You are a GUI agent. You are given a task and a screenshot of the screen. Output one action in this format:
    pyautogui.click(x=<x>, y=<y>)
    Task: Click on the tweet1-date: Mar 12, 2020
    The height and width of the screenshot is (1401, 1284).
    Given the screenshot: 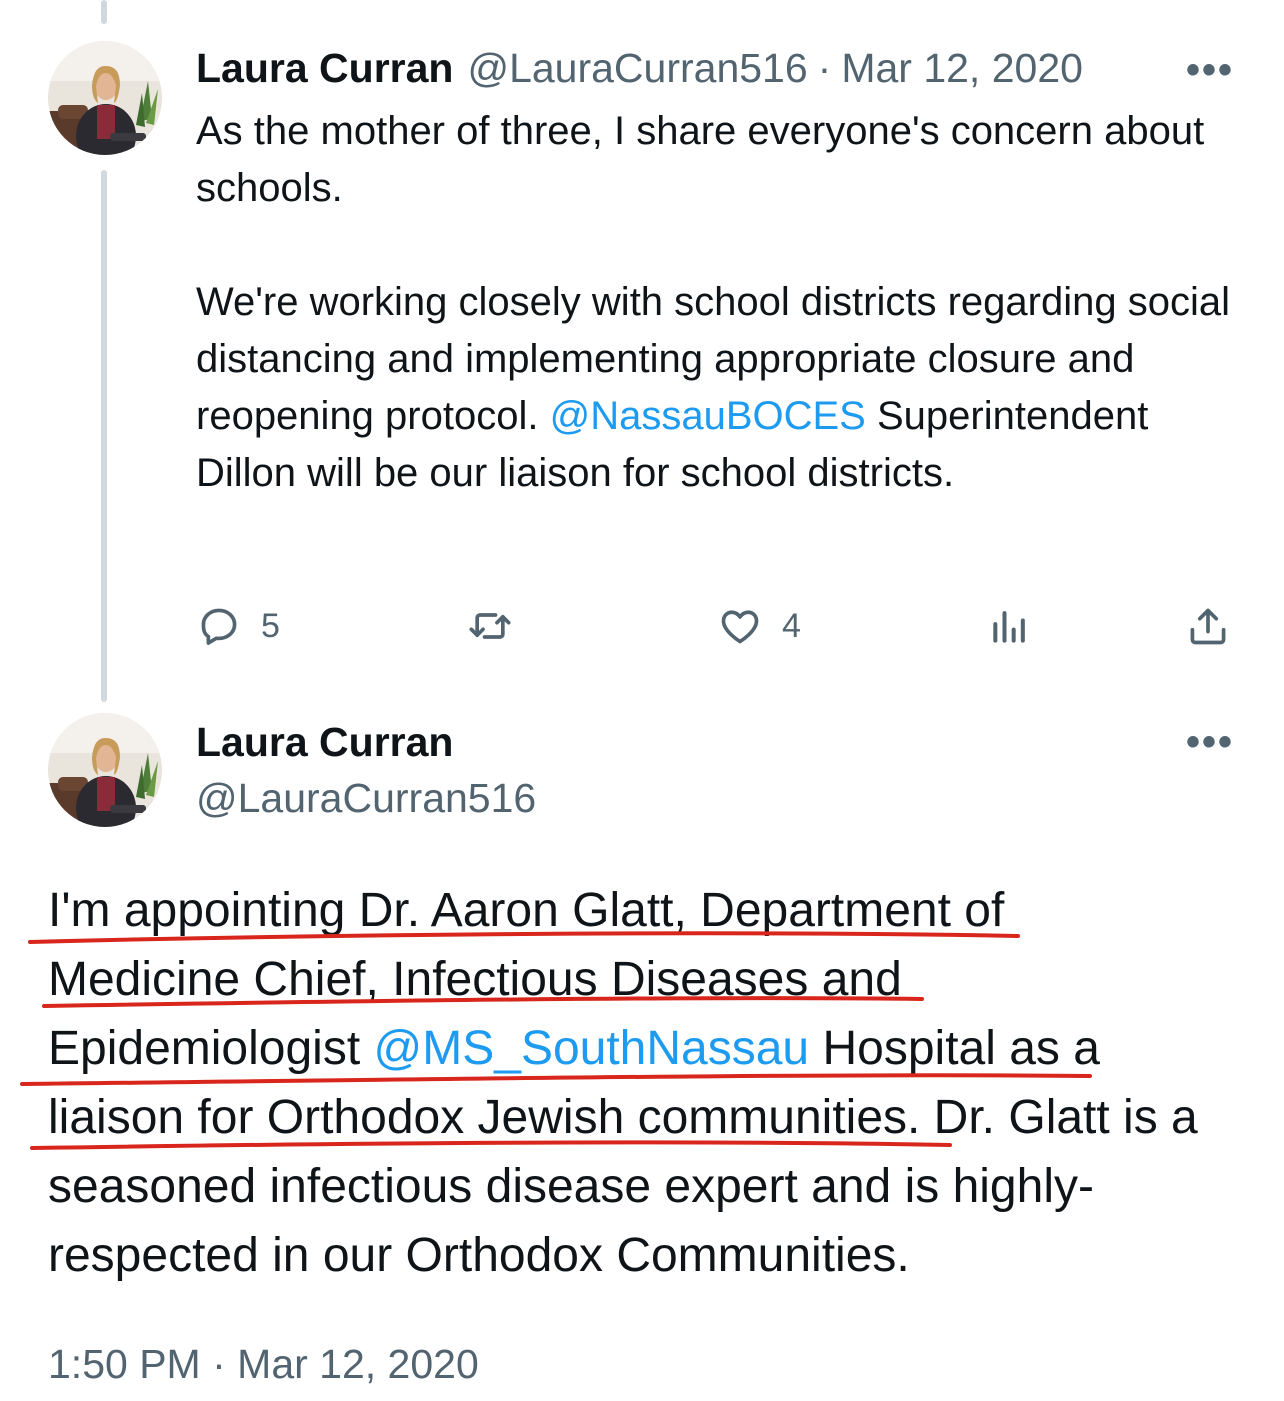 What is the action you would take?
    pyautogui.click(x=962, y=68)
    